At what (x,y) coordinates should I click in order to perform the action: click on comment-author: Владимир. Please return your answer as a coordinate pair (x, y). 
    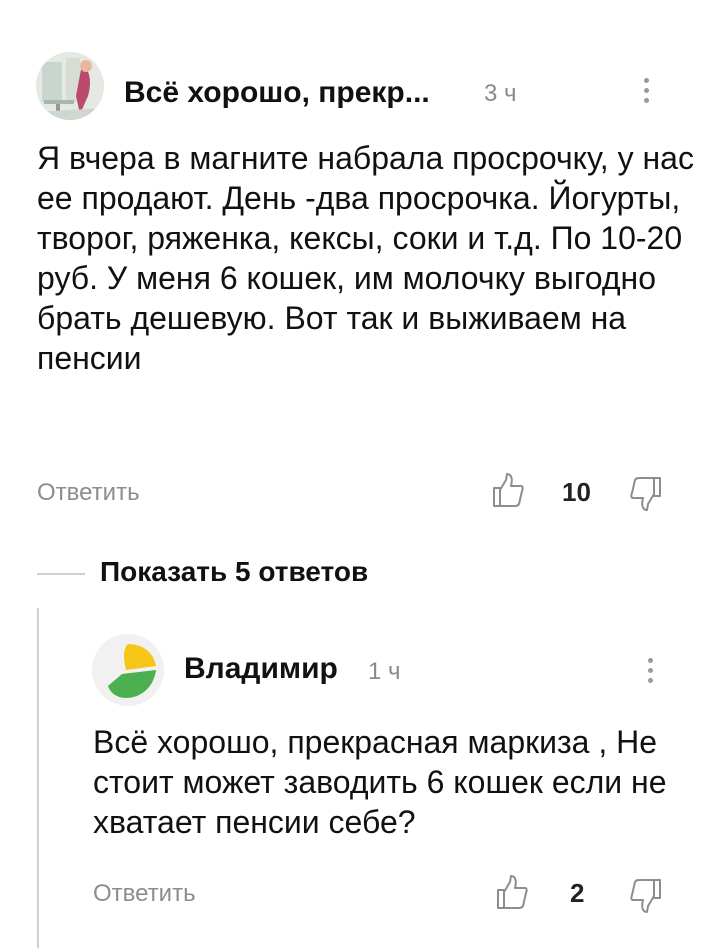
    Looking at the image, I should click on (261, 669).